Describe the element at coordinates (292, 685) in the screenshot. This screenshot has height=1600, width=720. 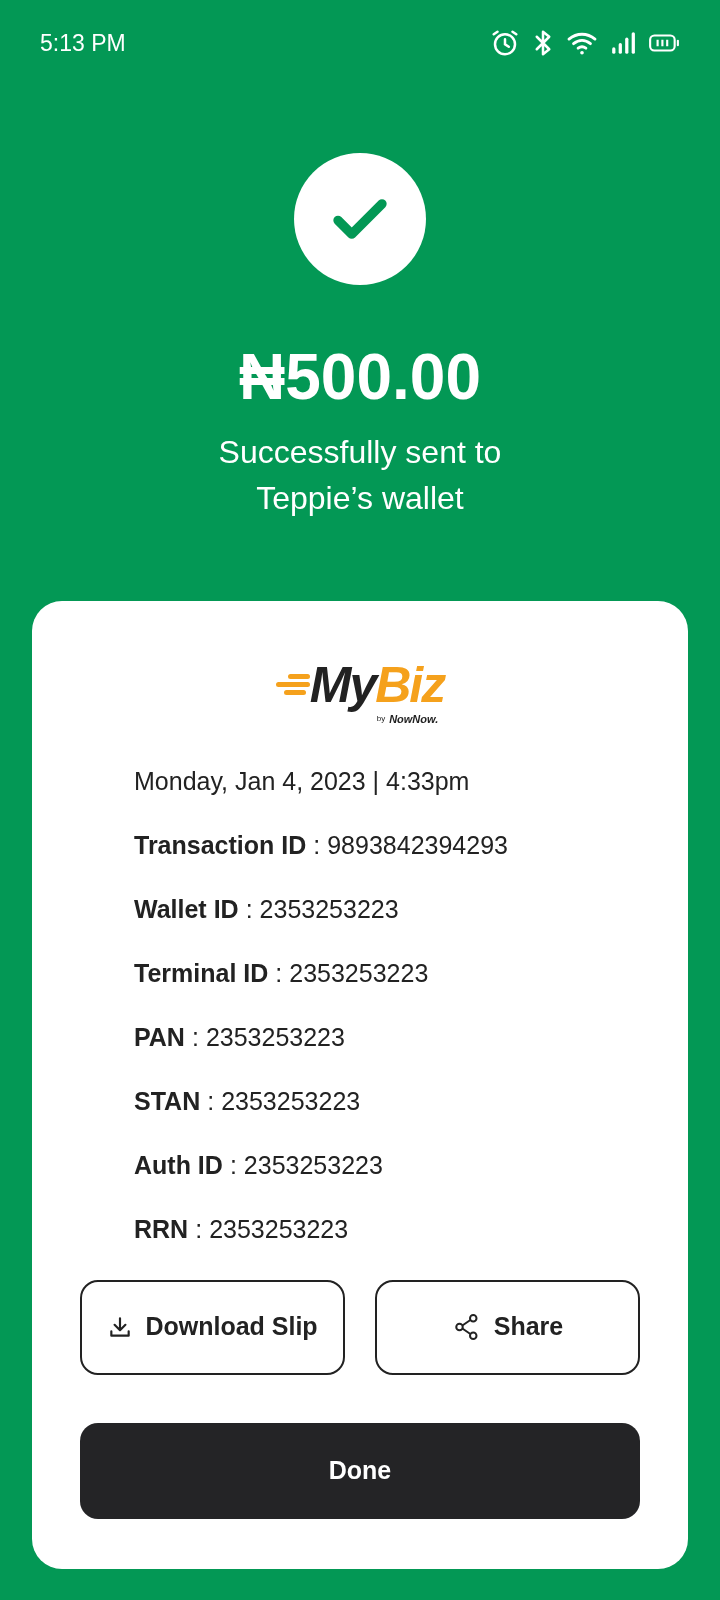
I see `speed-lines-icon` at that location.